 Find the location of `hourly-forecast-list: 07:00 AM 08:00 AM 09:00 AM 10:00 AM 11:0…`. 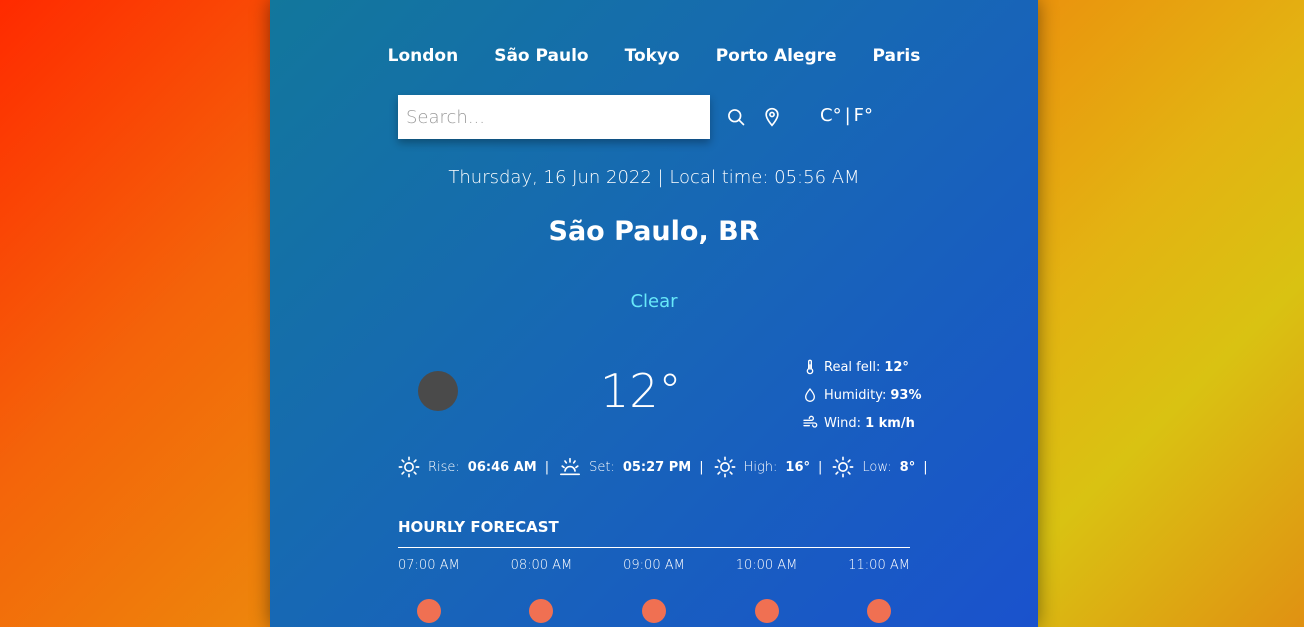

hourly-forecast-list: 07:00 AM 08:00 AM 09:00 AM 10:00 AM 11:0… is located at coordinates (654, 590).